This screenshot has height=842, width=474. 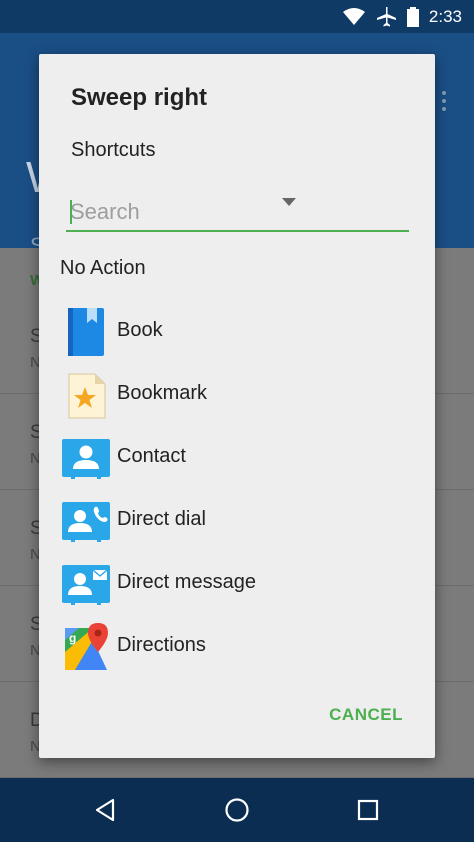 I want to click on shortcut-item-directions: g Directions, so click(x=241, y=651).